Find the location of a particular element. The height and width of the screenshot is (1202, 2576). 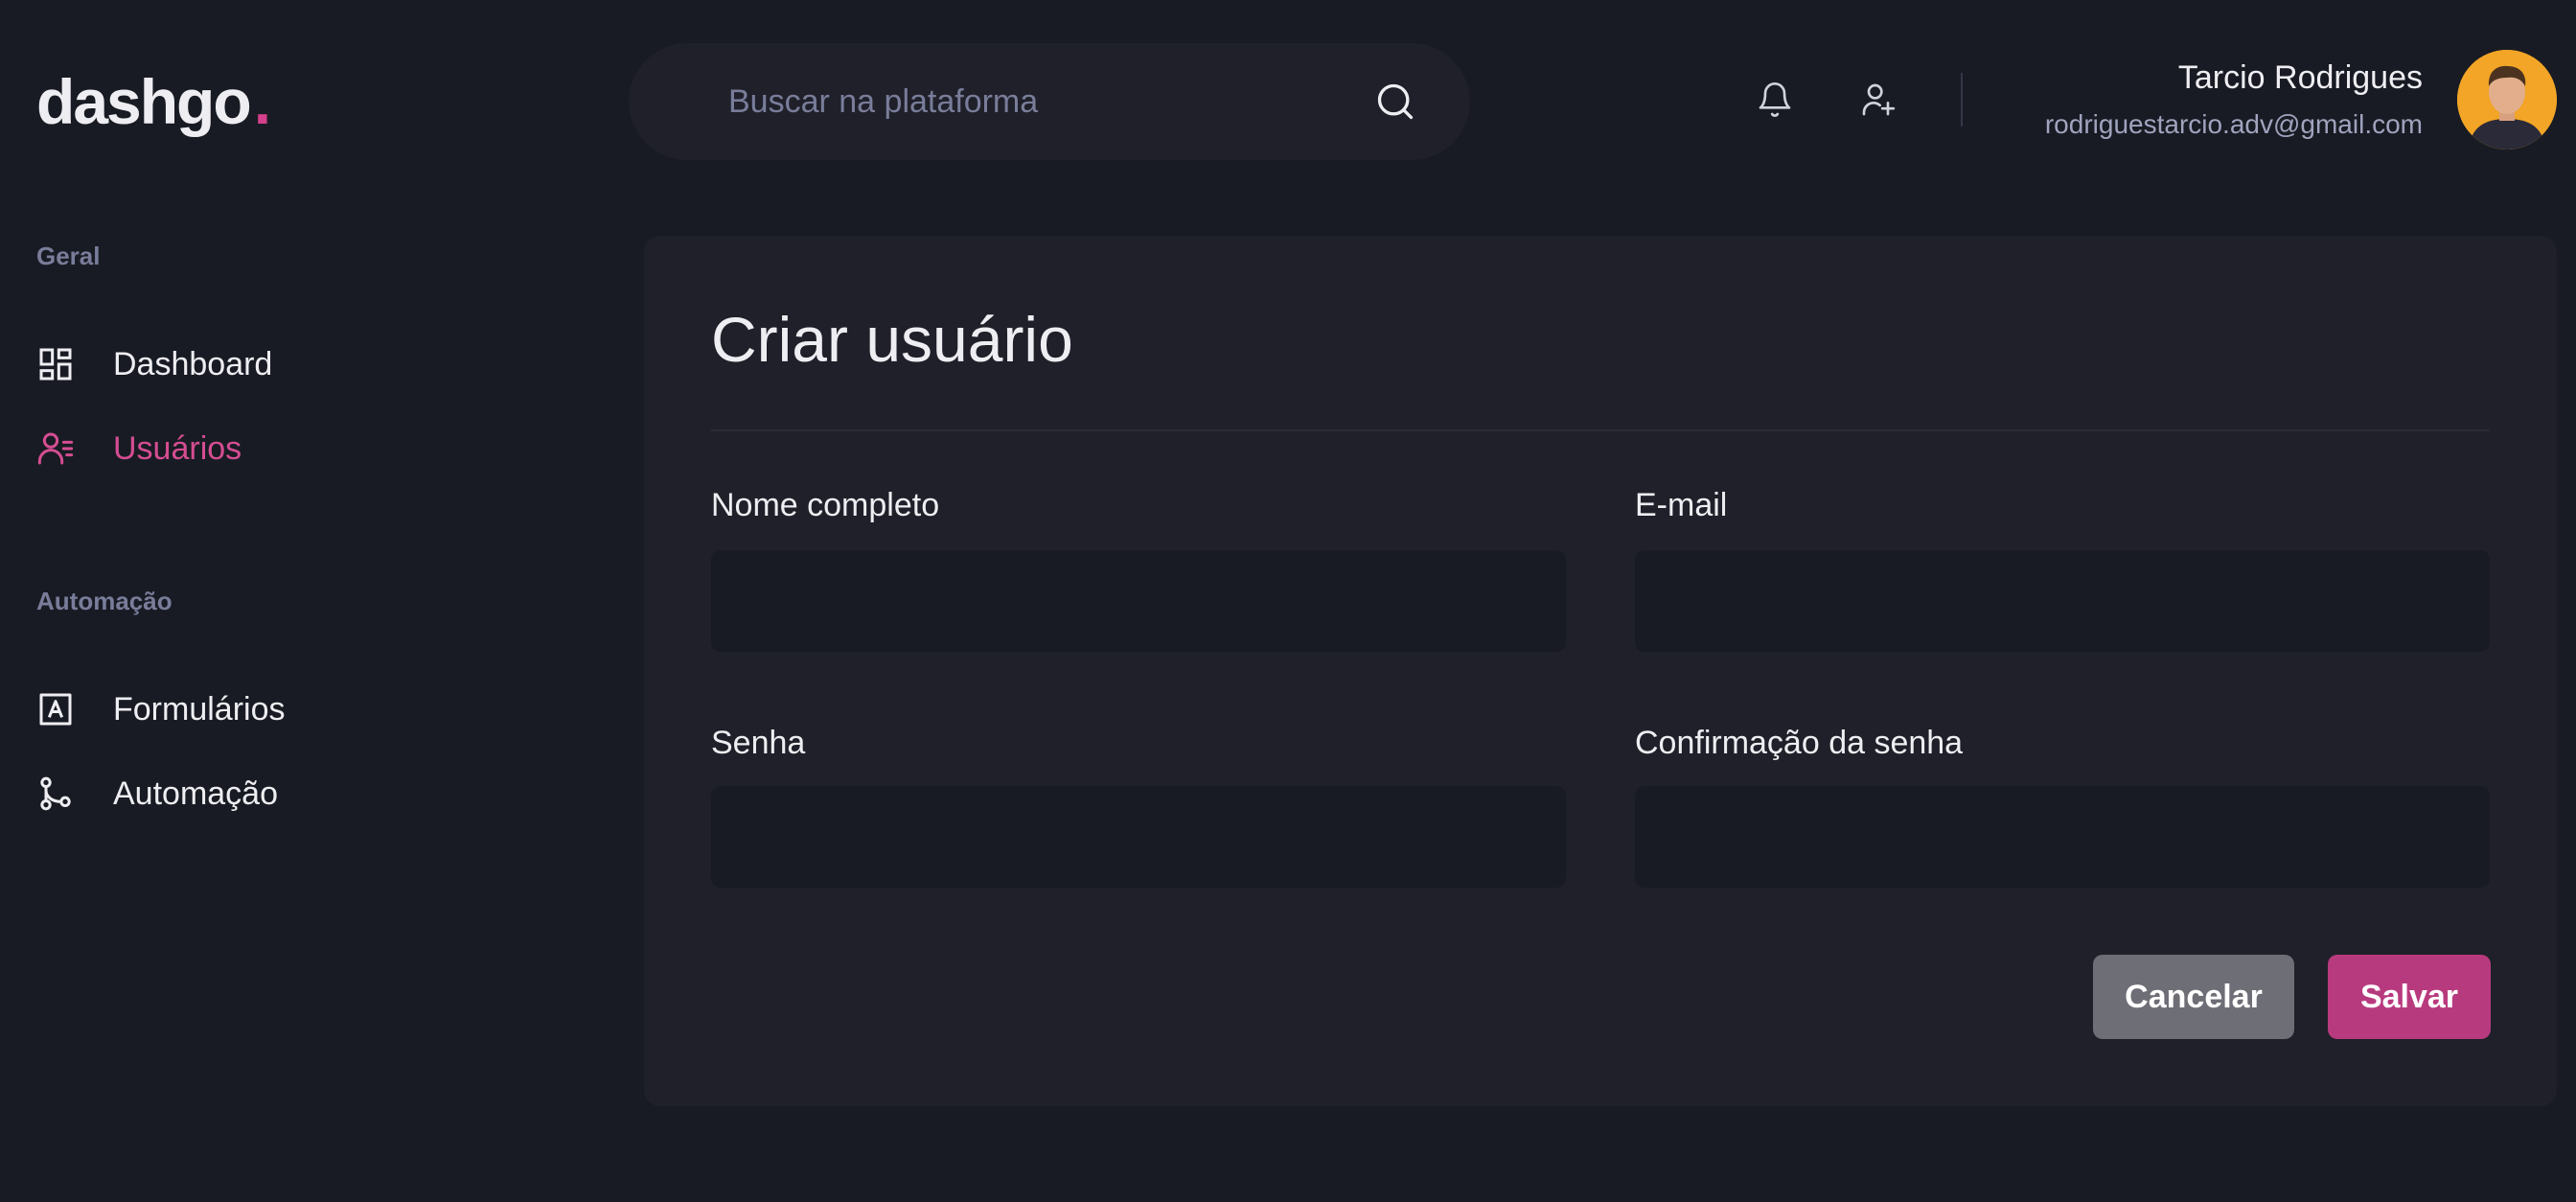

sidebar-item-dashboard: Dashboard is located at coordinates (154, 364).